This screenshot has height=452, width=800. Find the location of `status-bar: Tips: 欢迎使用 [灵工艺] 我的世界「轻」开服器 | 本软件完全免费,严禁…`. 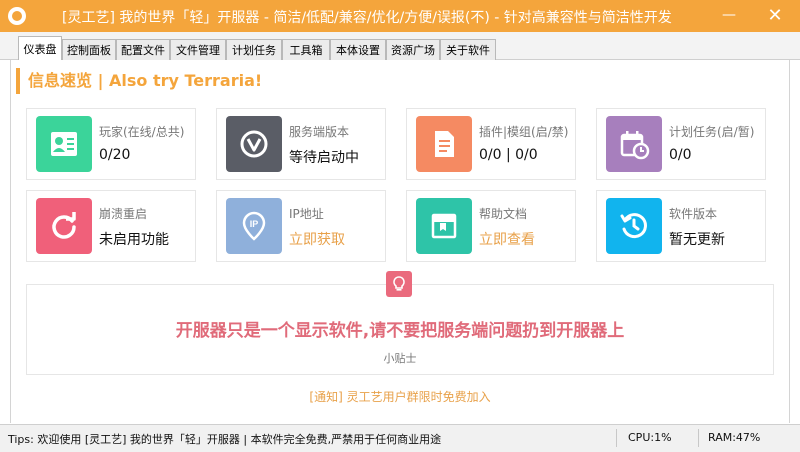

status-bar: Tips: 欢迎使用 [灵工艺] 我的世界「轻」开服器 | 本软件完全免费,严禁… is located at coordinates (400, 438).